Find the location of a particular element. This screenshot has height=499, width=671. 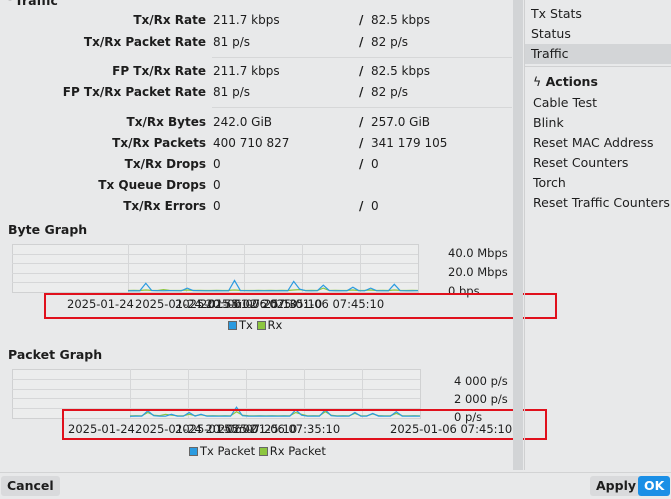

tab-traffic: Traffic is located at coordinates (598, 54).